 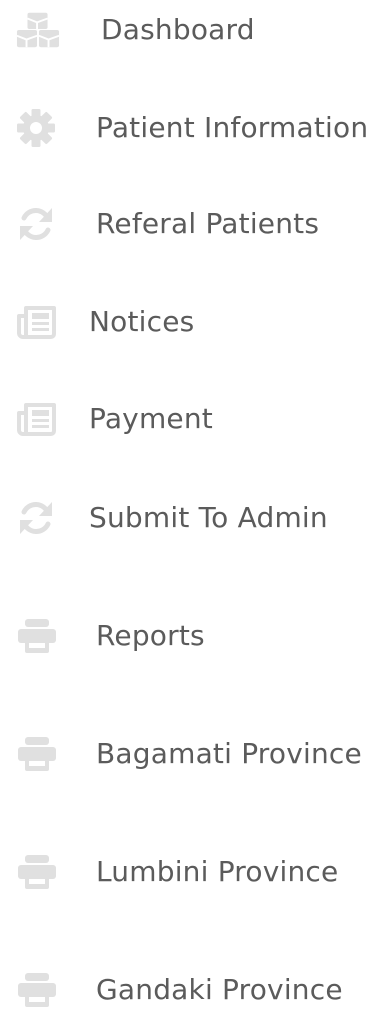 I want to click on sidebar-item-dashboard: Dashboard, so click(x=194, y=30).